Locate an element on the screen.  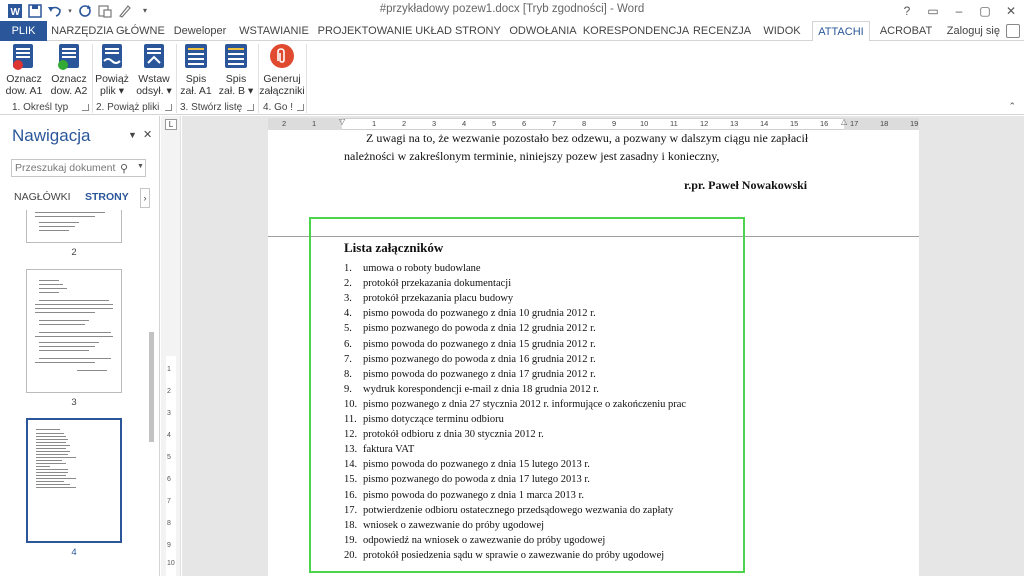
tab-mailings: KORESPONDENCJA is located at coordinates (636, 31).